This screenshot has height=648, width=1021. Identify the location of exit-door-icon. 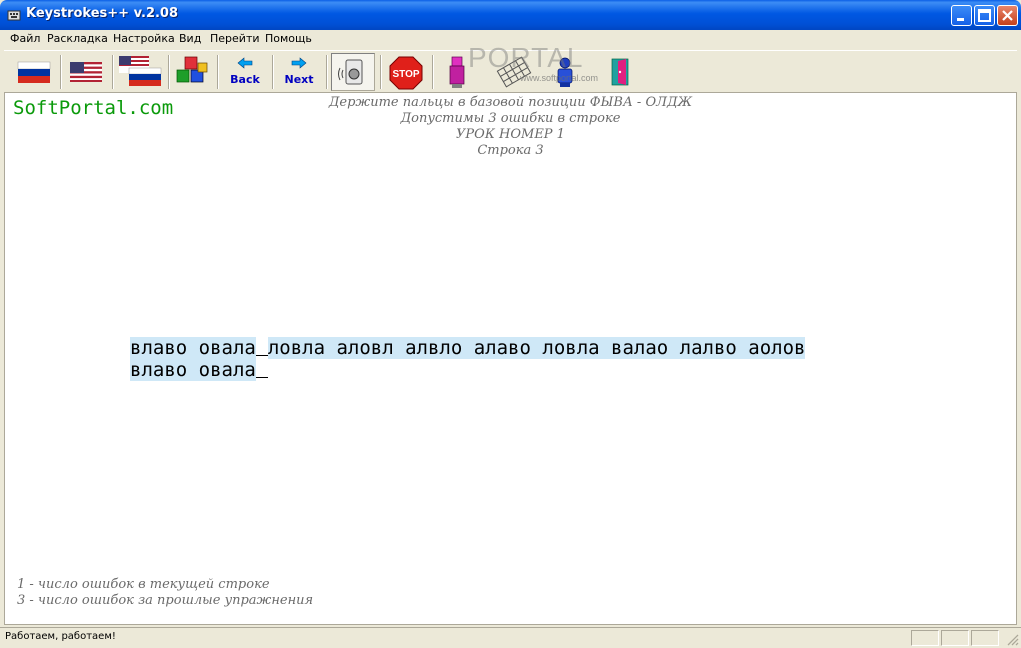
(620, 72).